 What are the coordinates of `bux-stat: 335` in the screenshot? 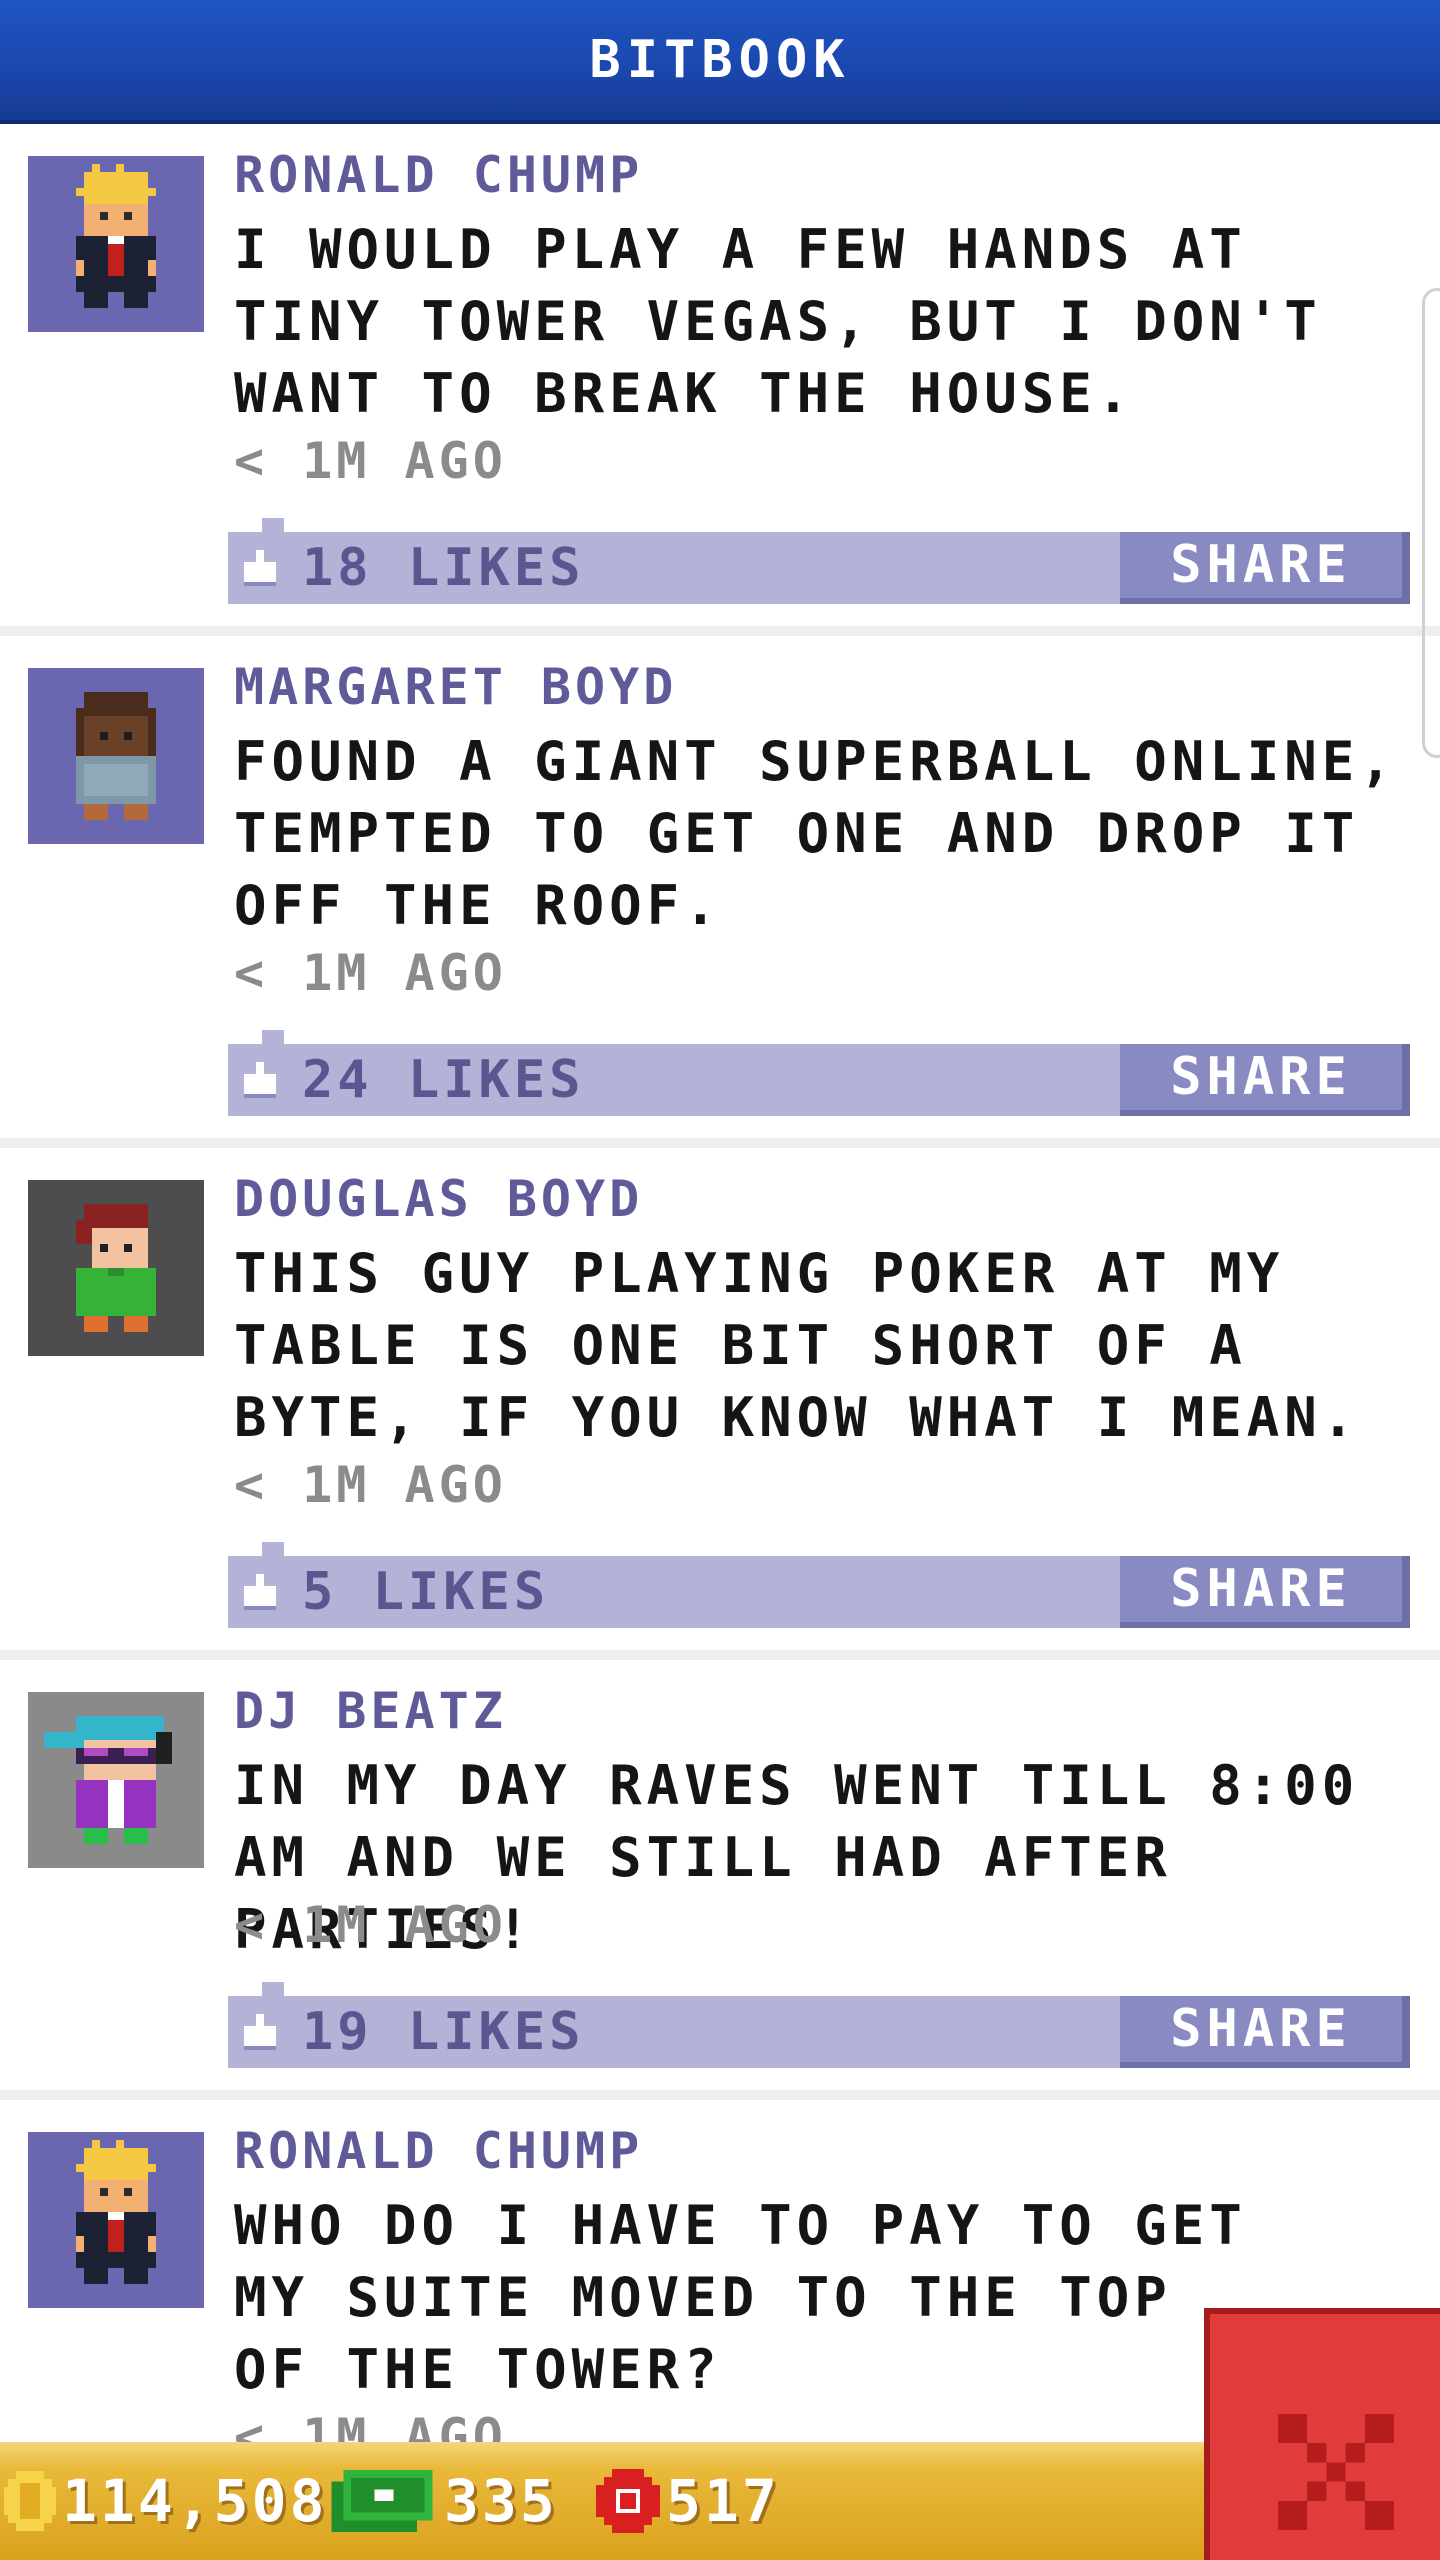 It's located at (444, 2501).